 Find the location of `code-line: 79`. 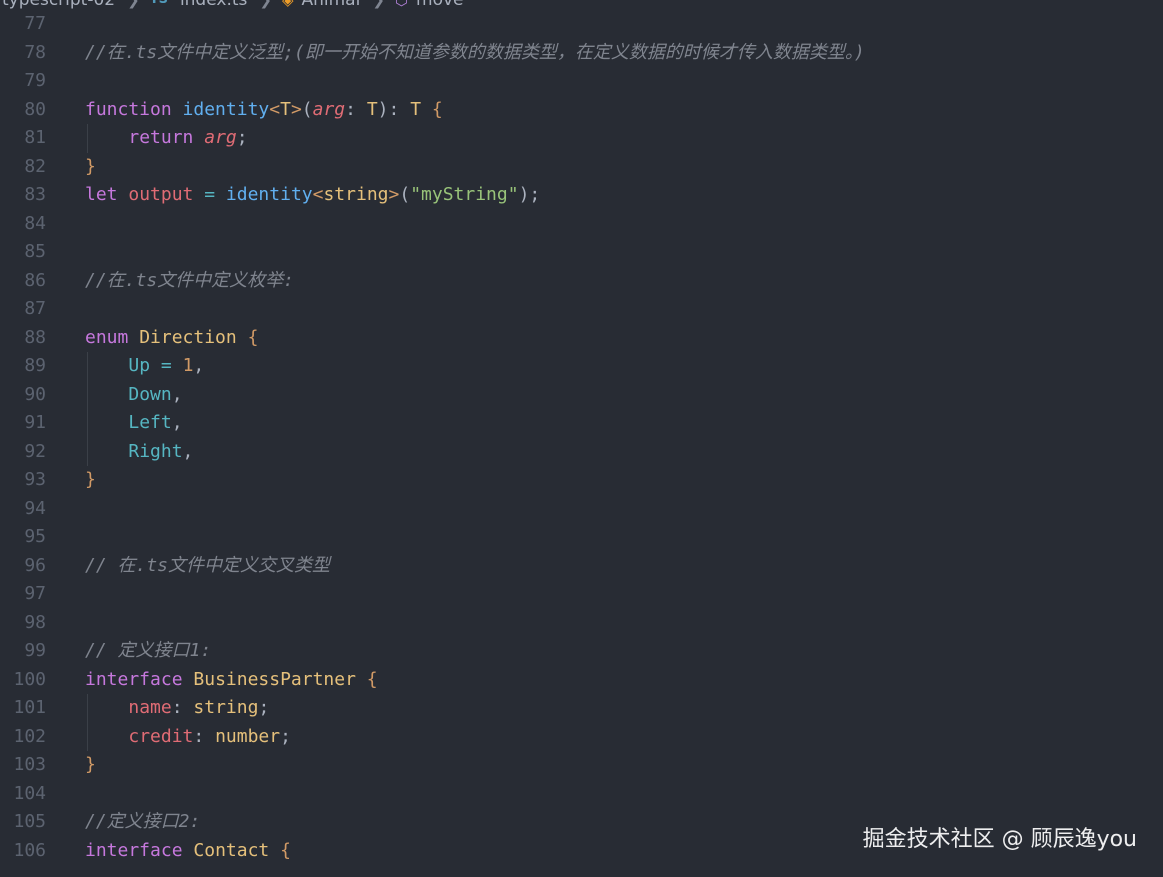

code-line: 79 is located at coordinates (581, 81).